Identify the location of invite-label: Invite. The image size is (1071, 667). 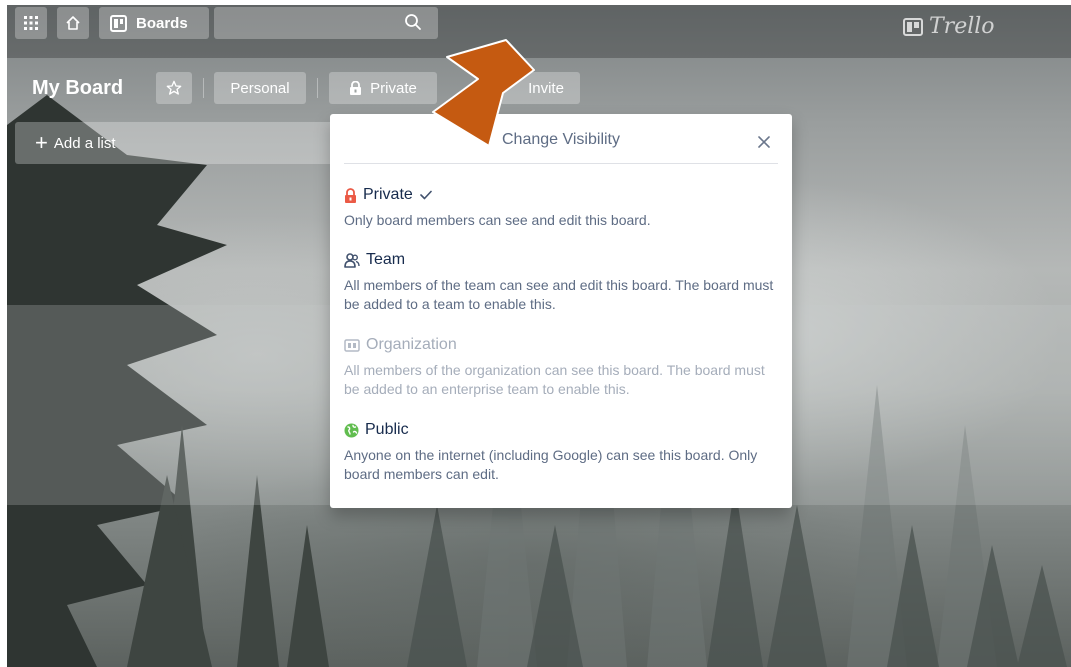
(546, 88).